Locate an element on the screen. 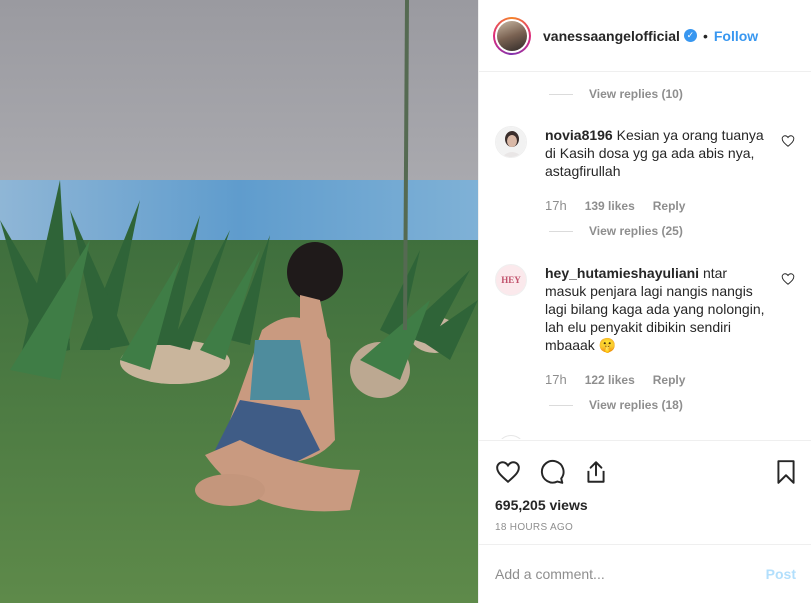 Image resolution: width=811 pixels, height=603 pixels. add-comment-bar: Post is located at coordinates (645, 573).